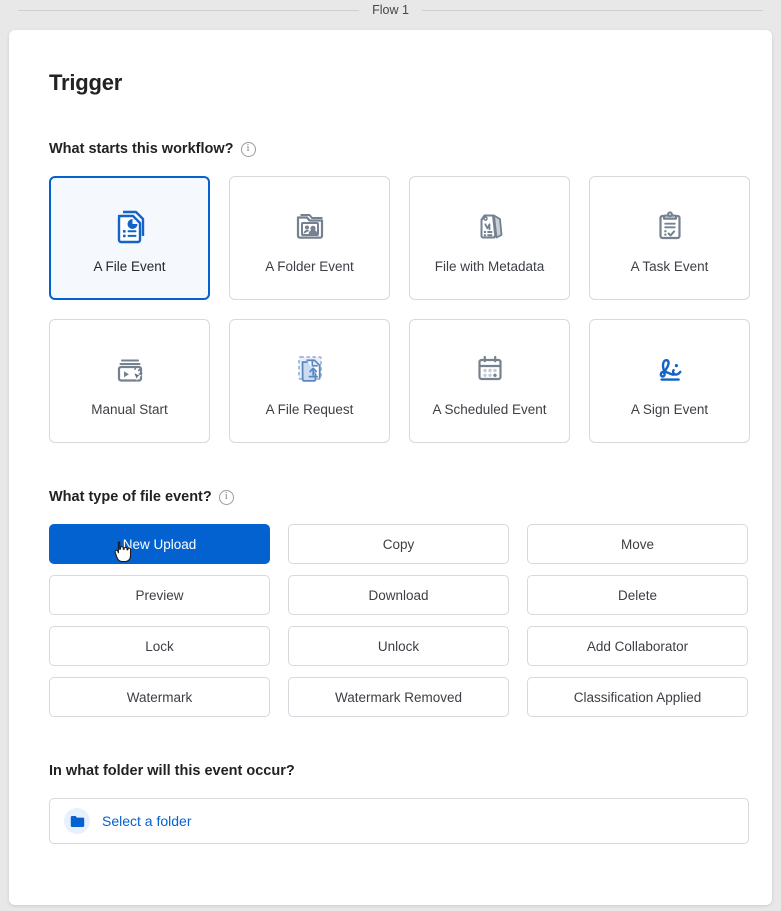  Describe the element at coordinates (309, 409) in the screenshot. I see `trigger-card-label: A File Request` at that location.